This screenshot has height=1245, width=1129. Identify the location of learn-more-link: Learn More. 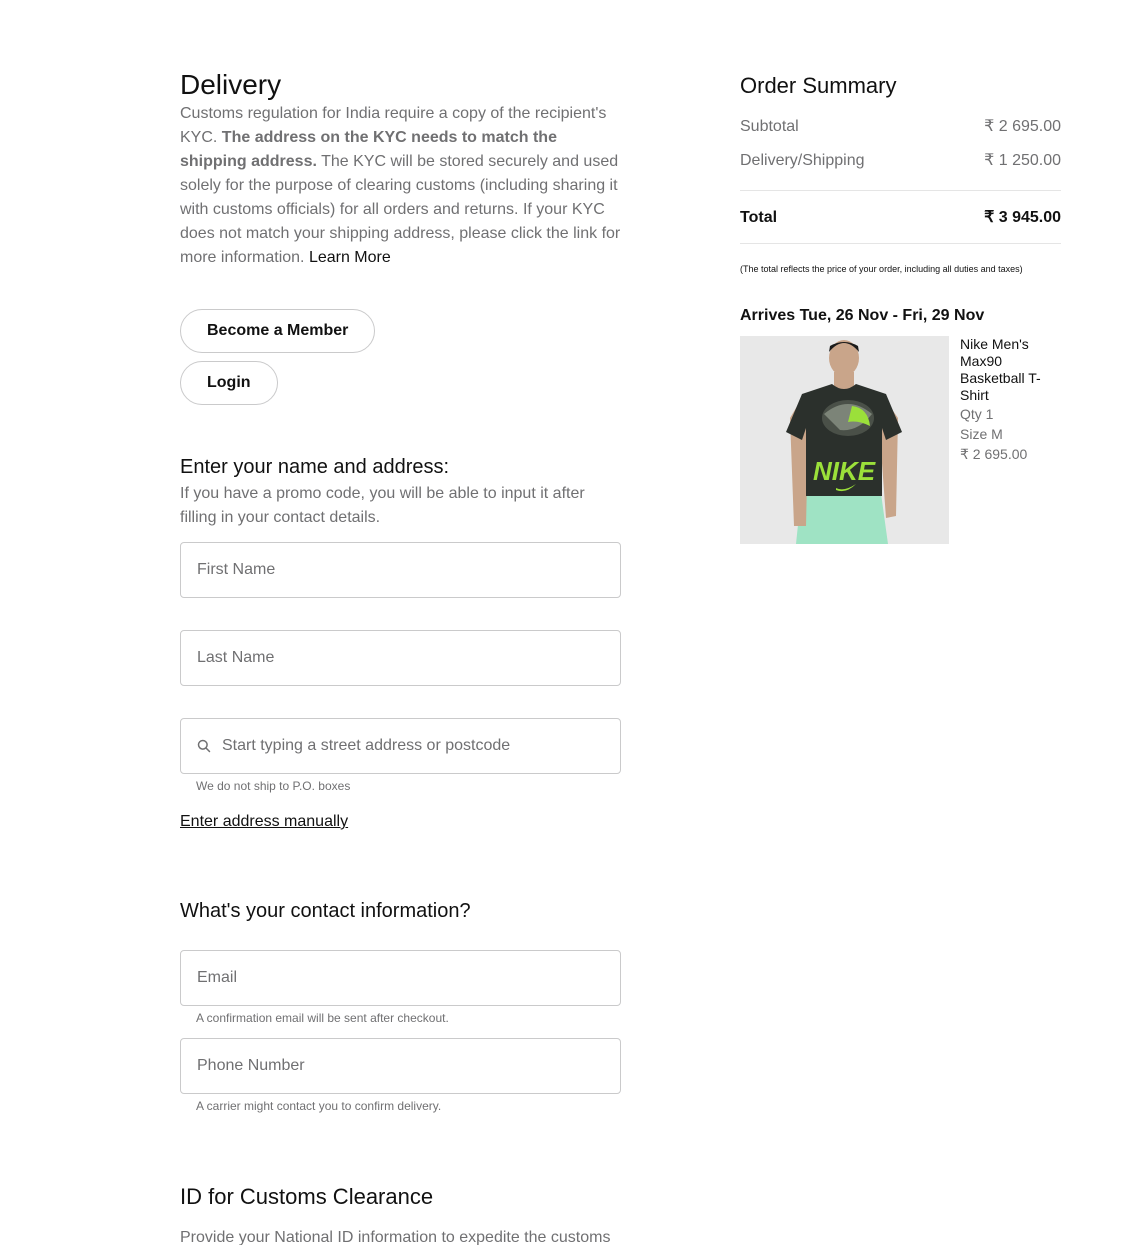
(350, 257).